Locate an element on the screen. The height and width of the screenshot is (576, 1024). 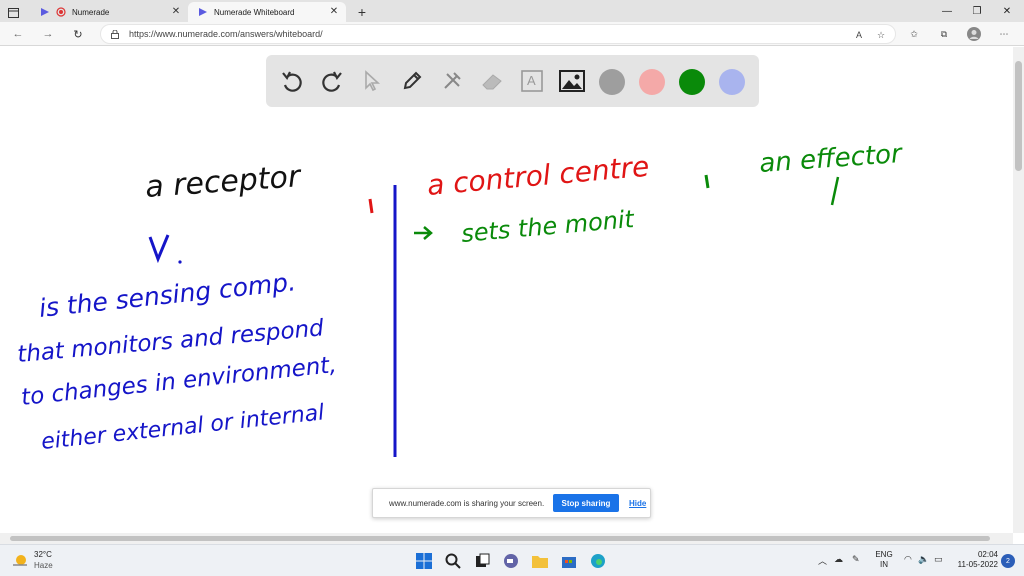
stop-sharing-button: Stop sharing is located at coordinates (586, 503).